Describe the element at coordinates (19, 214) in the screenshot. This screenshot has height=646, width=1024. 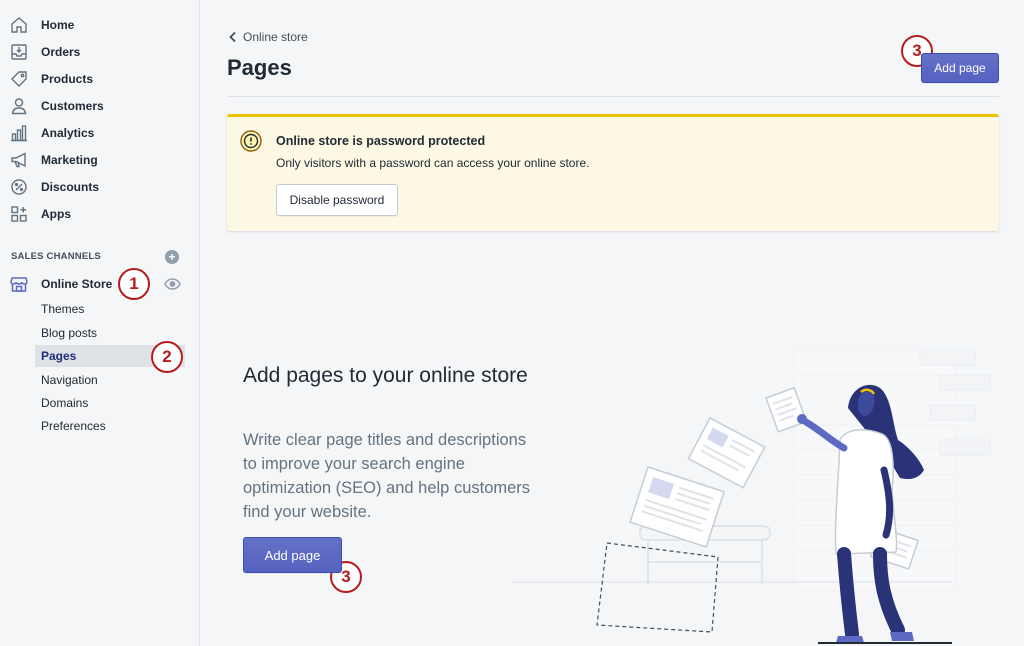
I see `apps-icon` at that location.